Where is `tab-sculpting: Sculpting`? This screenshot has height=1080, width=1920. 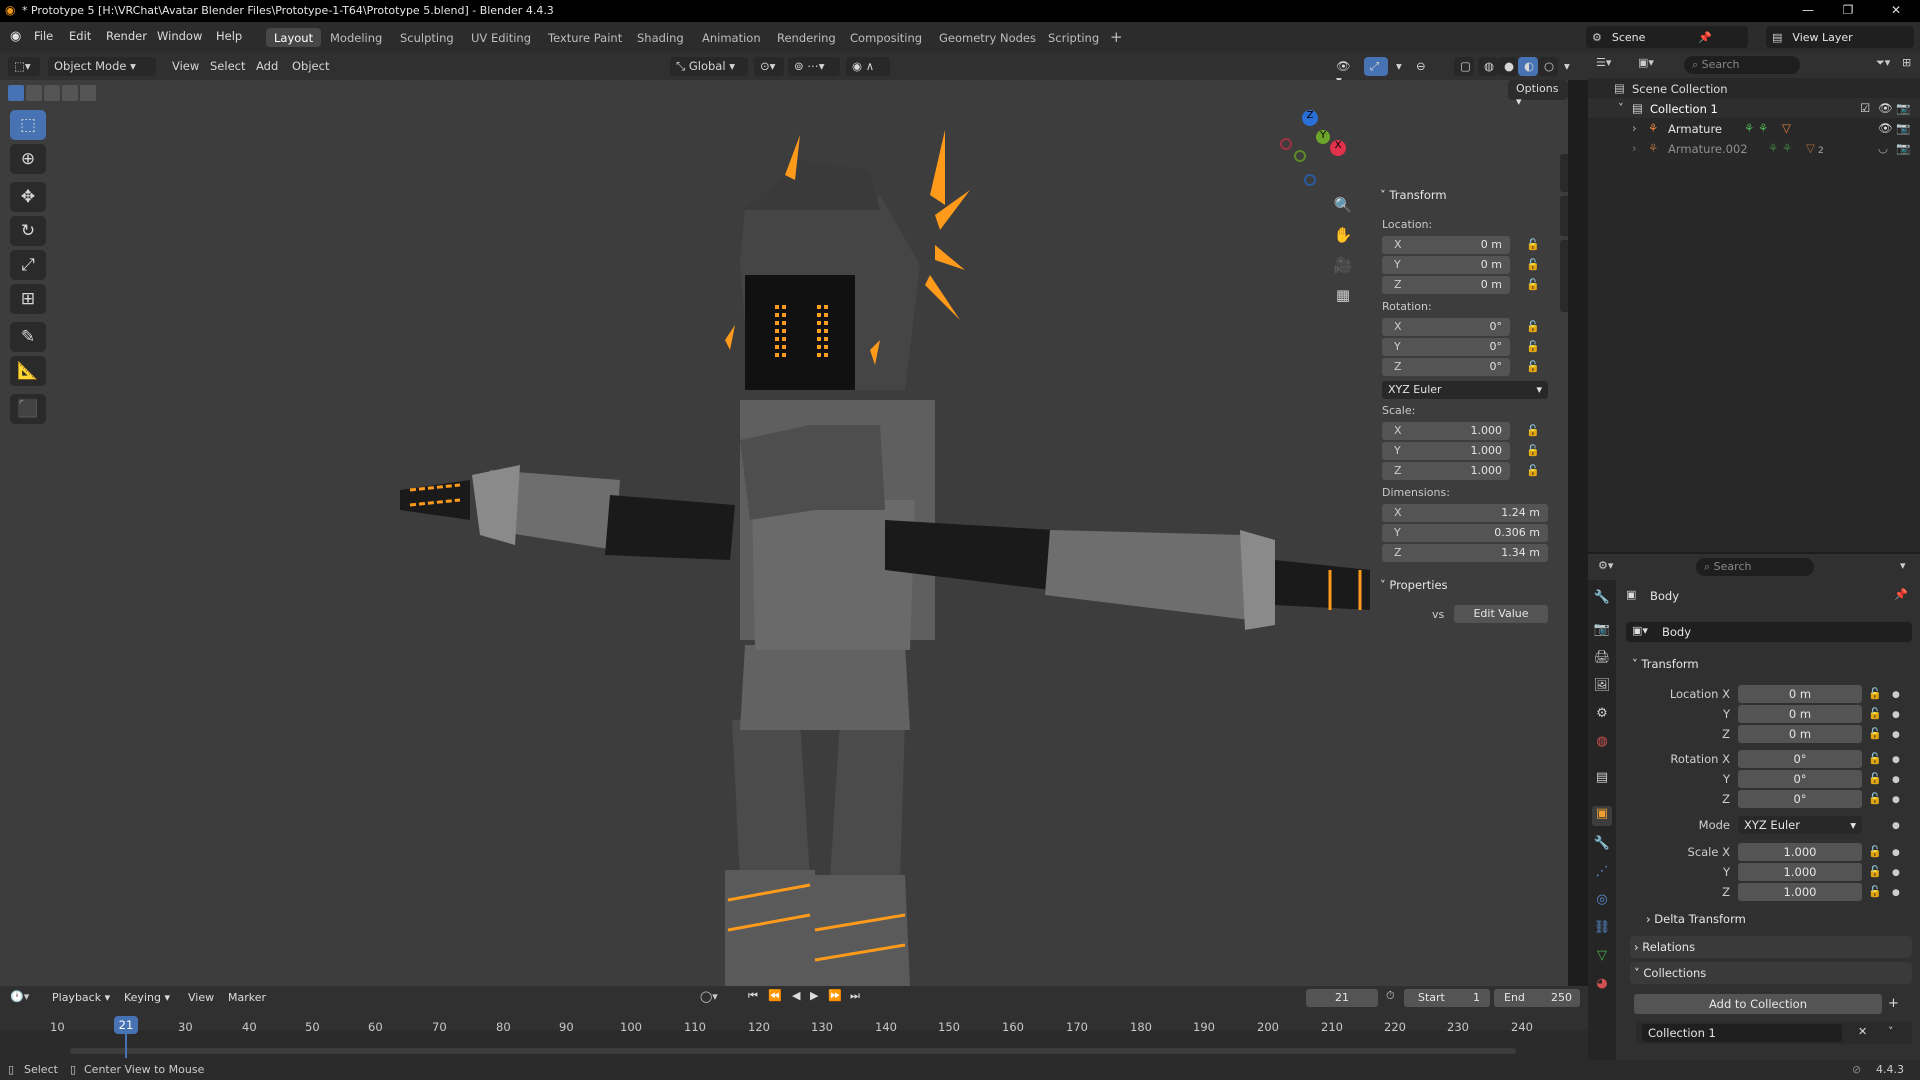
tab-sculpting: Sculpting is located at coordinates (427, 37).